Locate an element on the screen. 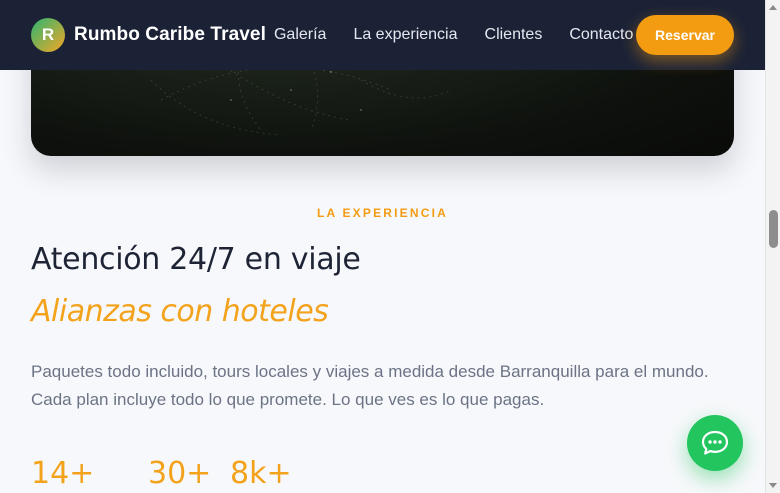  logo-badge: R is located at coordinates (48, 35).